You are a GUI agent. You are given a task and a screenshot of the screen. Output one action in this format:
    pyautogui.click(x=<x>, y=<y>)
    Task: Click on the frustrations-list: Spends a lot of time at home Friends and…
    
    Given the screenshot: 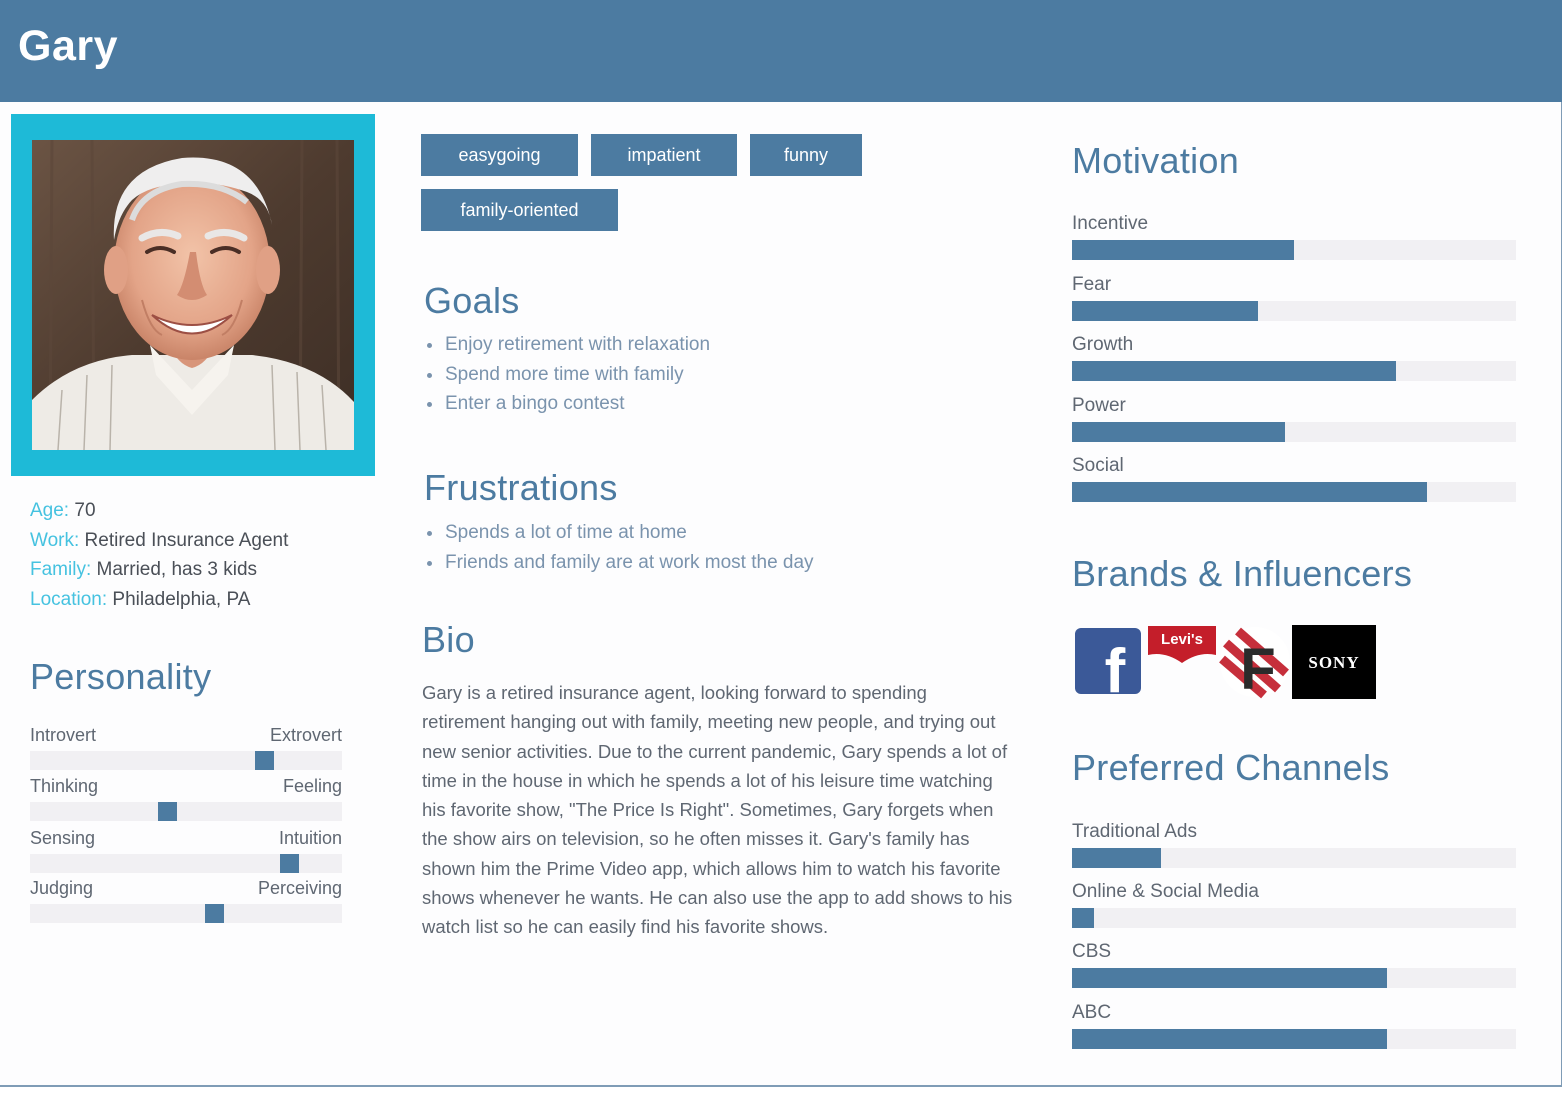 What is the action you would take?
    pyautogui.click(x=619, y=547)
    